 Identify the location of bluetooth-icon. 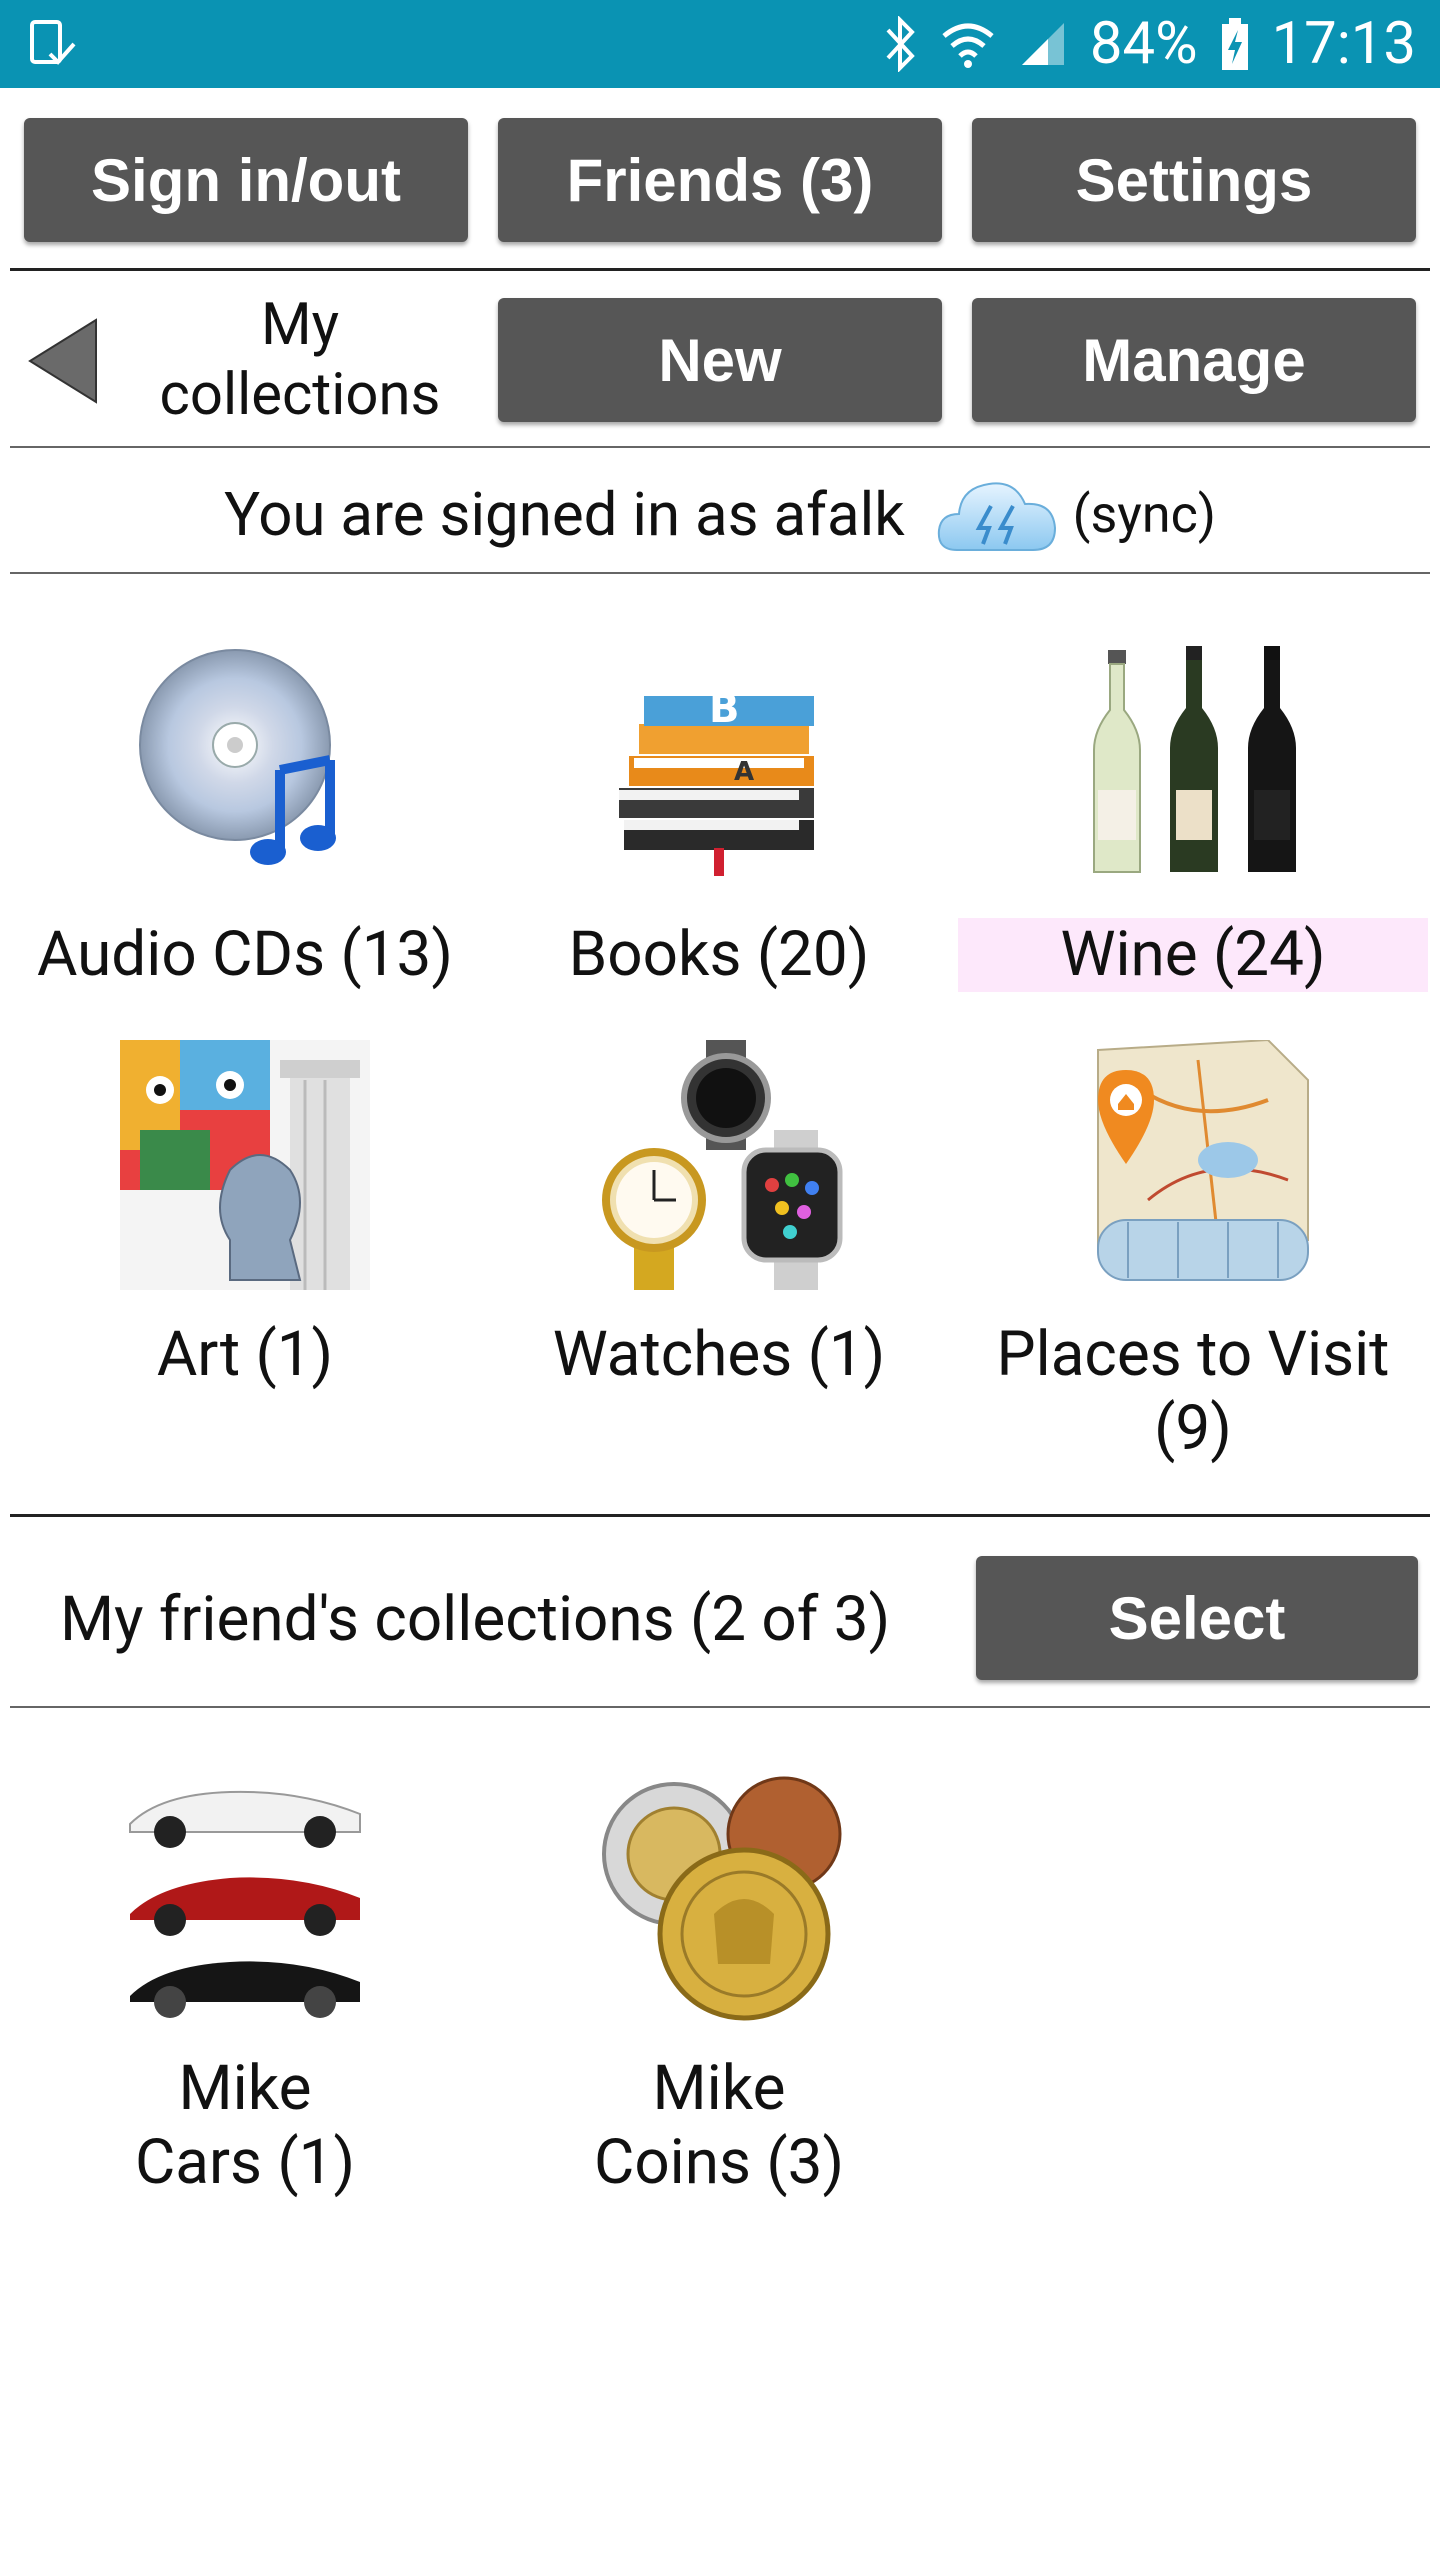
(900, 44).